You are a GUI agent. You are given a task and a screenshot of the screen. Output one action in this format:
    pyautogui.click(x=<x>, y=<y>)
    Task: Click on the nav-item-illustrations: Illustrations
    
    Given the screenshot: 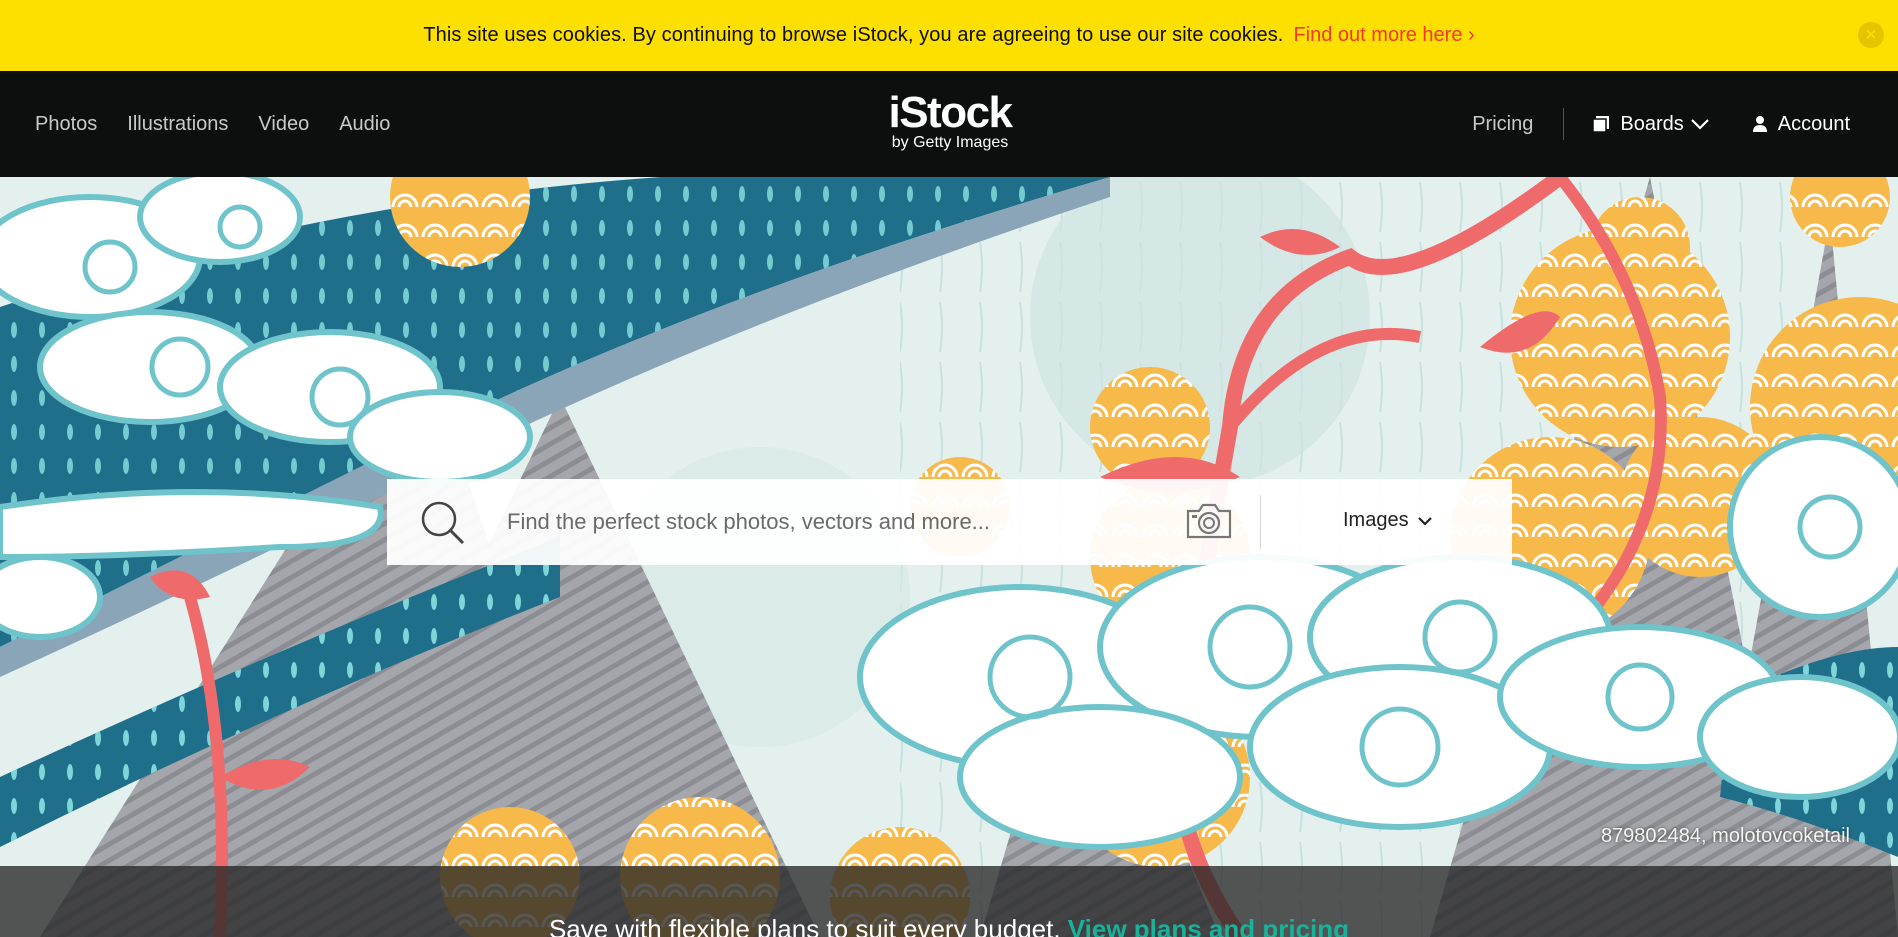 What is the action you would take?
    pyautogui.click(x=177, y=124)
    